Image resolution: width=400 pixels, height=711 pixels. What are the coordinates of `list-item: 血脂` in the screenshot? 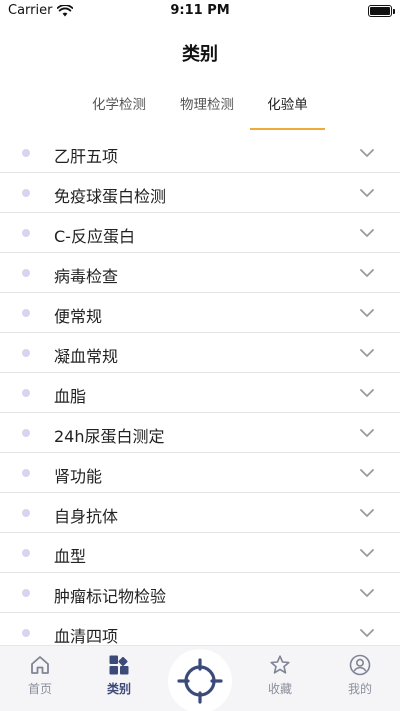 It's located at (200, 393).